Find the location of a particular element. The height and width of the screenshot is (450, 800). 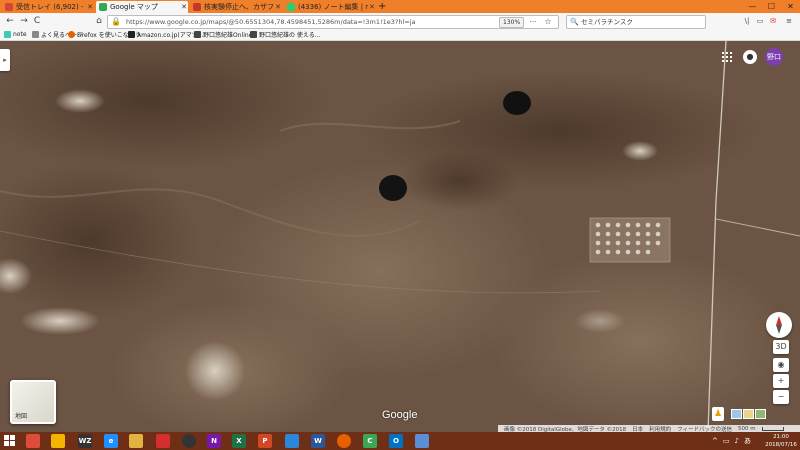

tab-note: (4336) ノート編集 | note ✕ is located at coordinates (330, 7).